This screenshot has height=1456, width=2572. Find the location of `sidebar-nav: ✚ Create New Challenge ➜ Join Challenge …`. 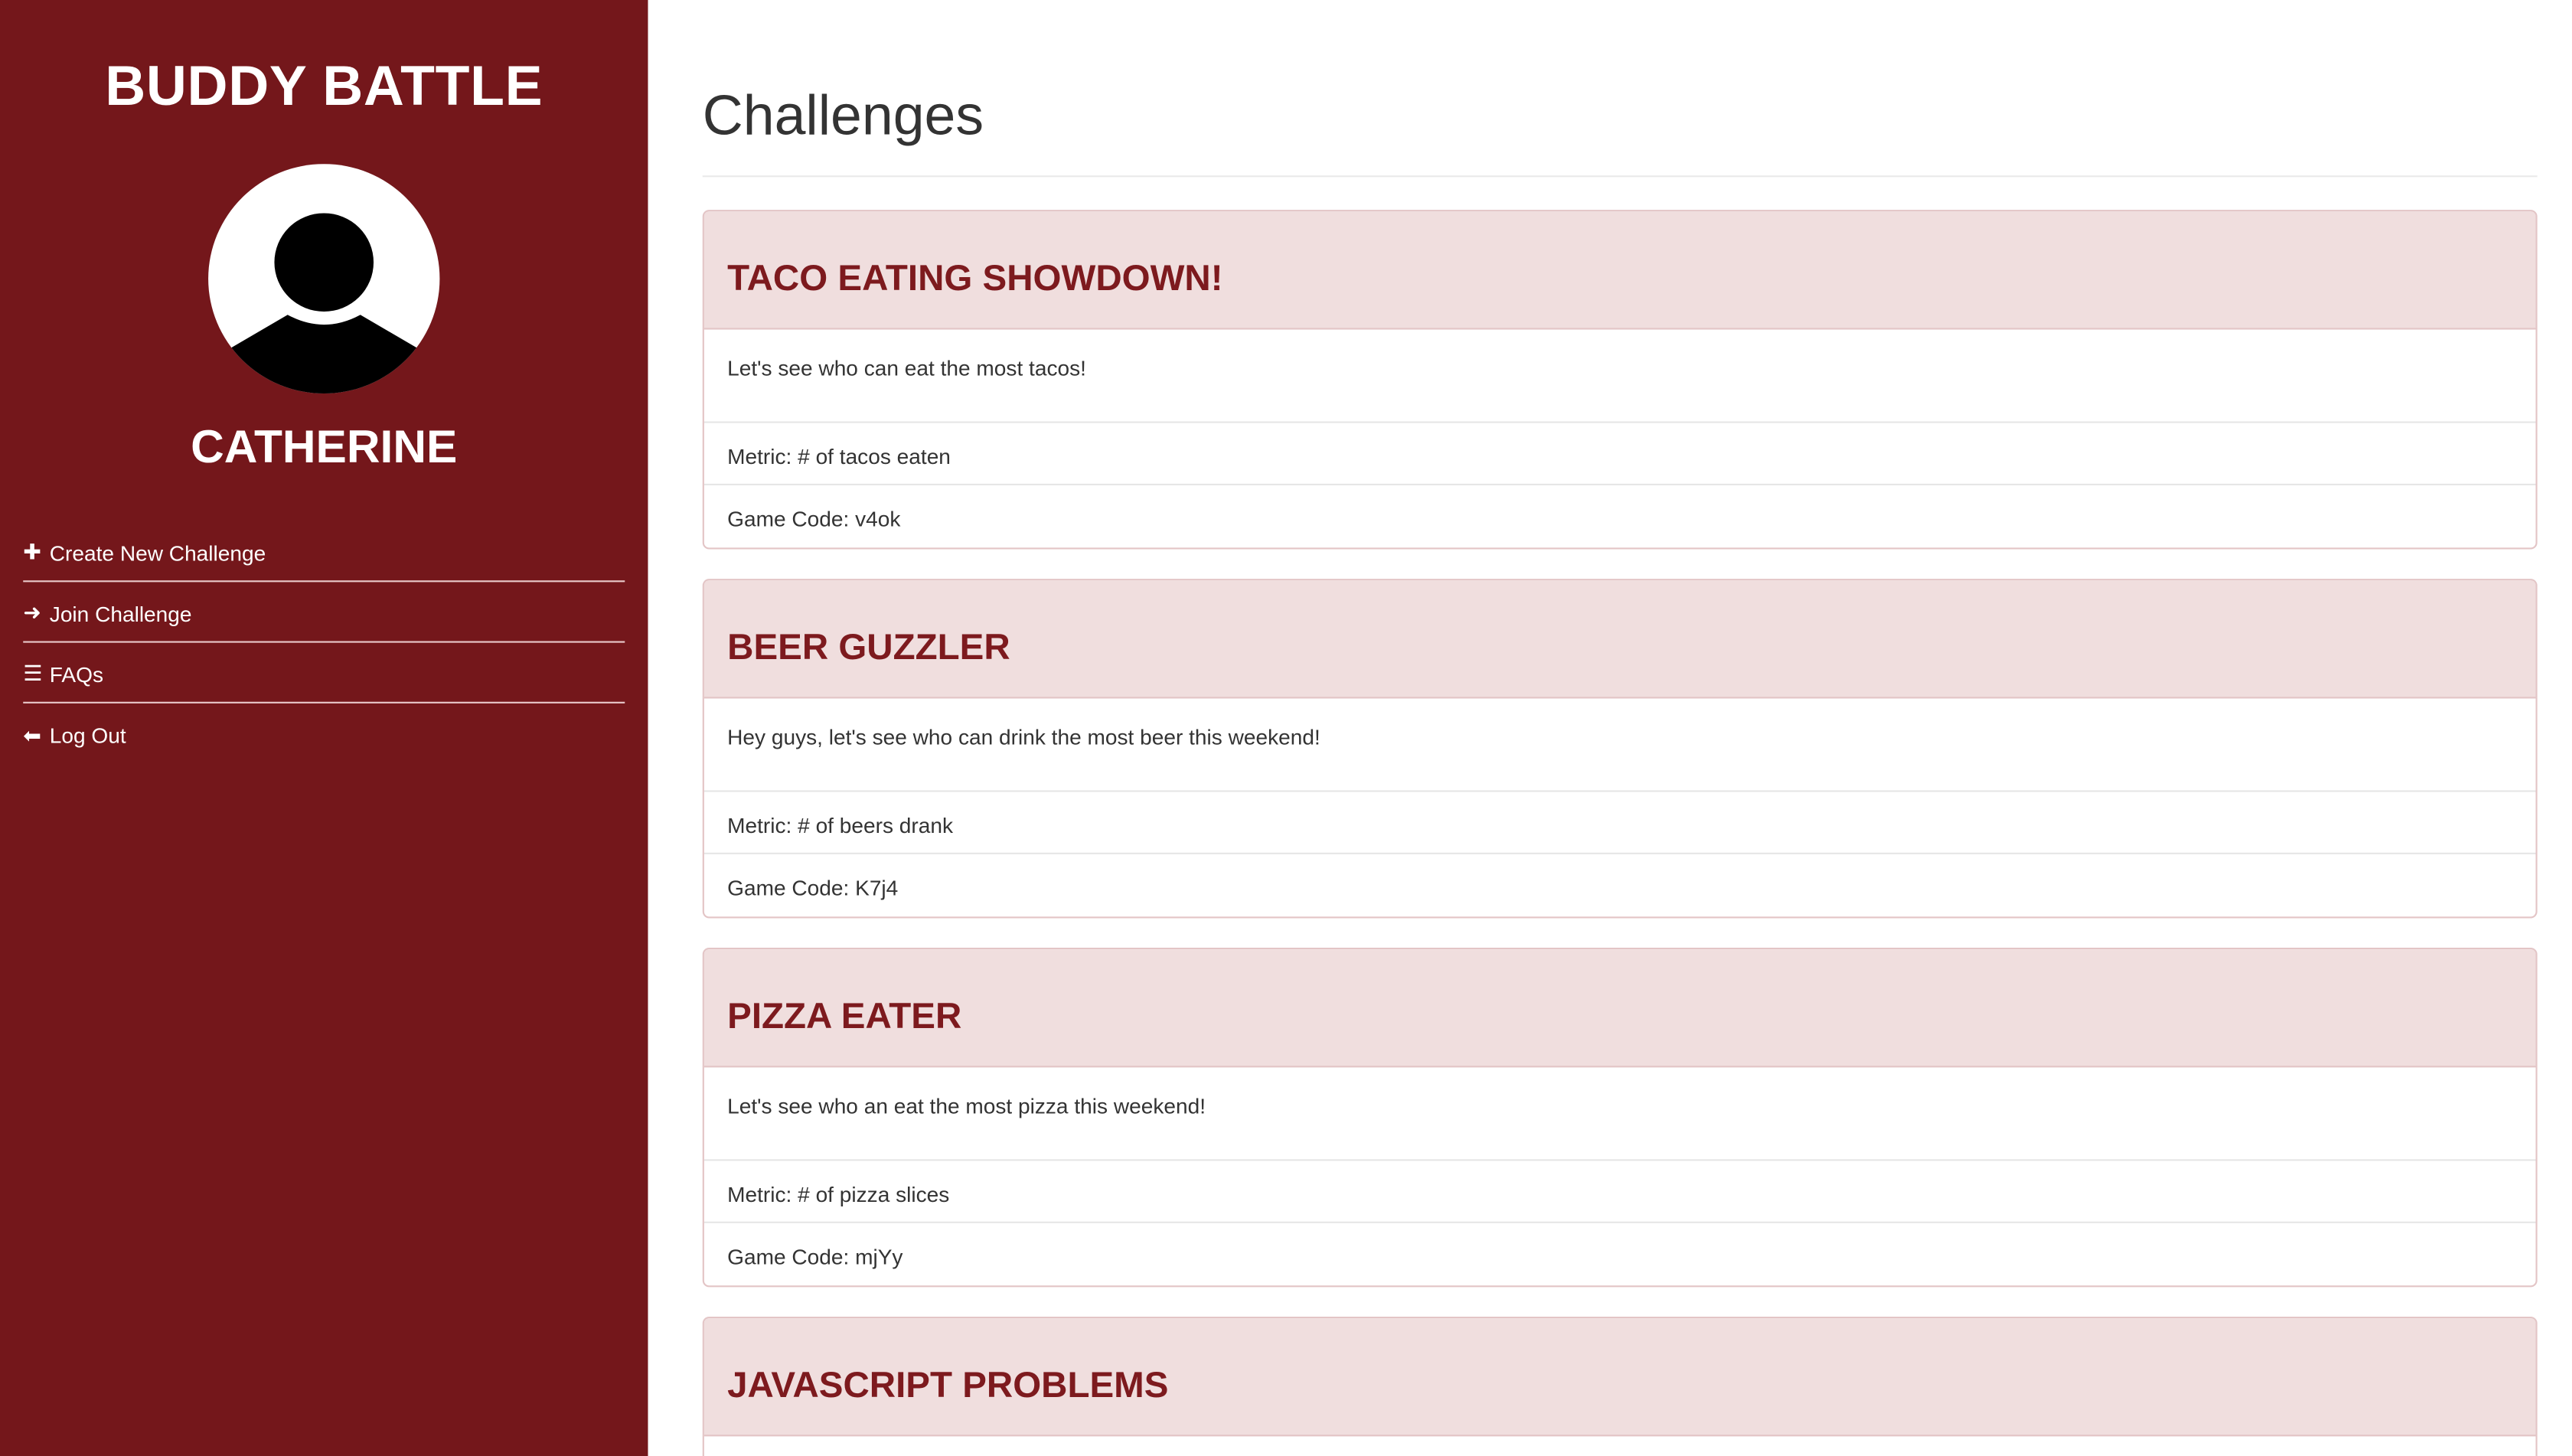

sidebar-nav: ✚ Create New Challenge ➜ Join Challenge … is located at coordinates (324, 642).